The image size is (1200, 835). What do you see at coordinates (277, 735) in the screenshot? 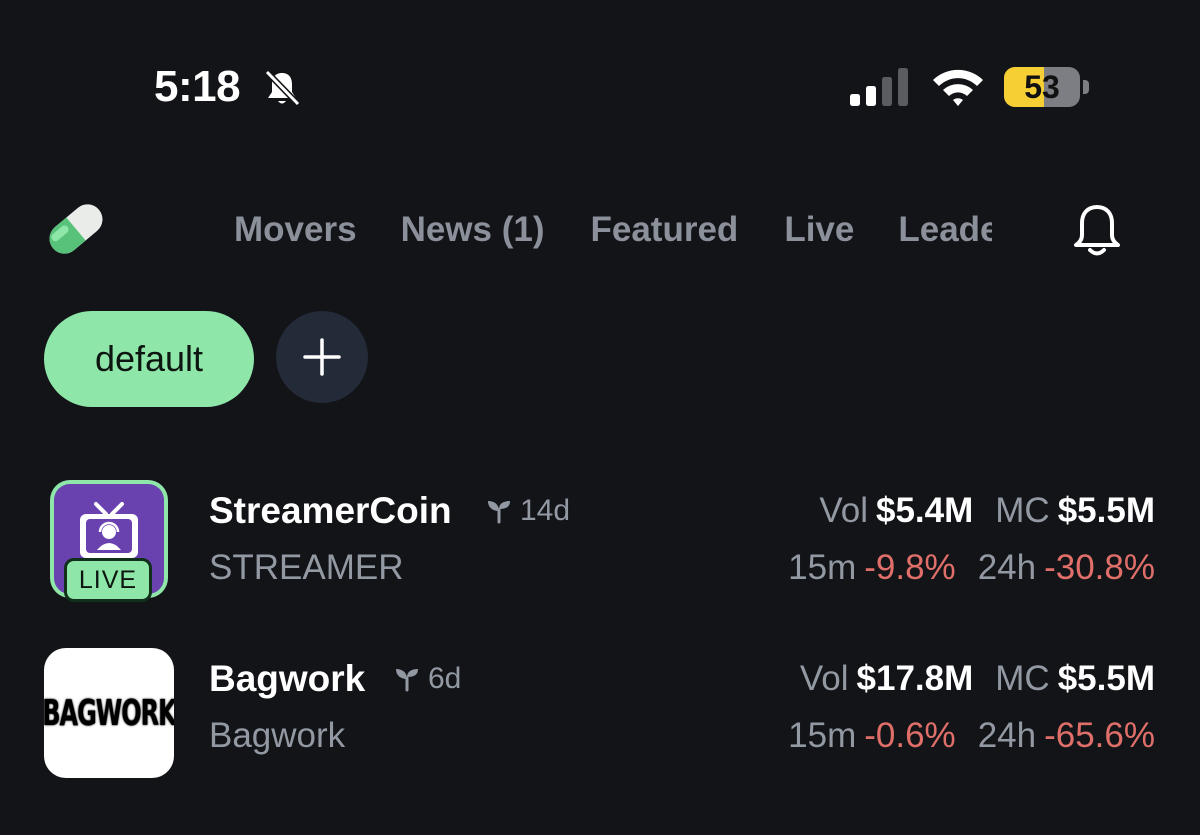
I see `coin-ticker: Bagwork` at bounding box center [277, 735].